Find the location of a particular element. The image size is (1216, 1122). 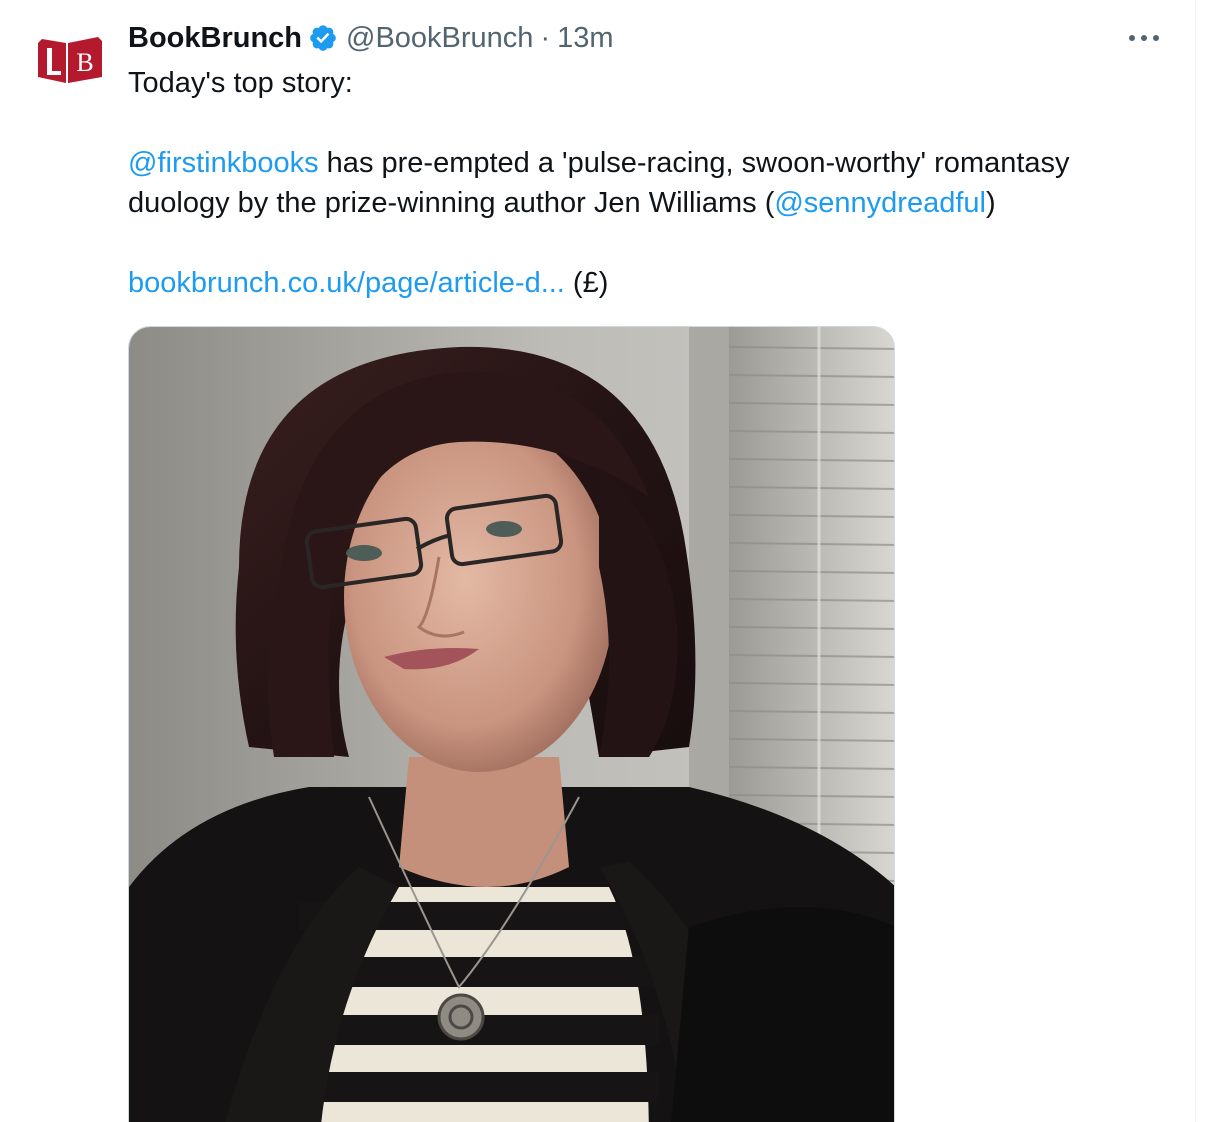

more-options-button is located at coordinates (1144, 38).